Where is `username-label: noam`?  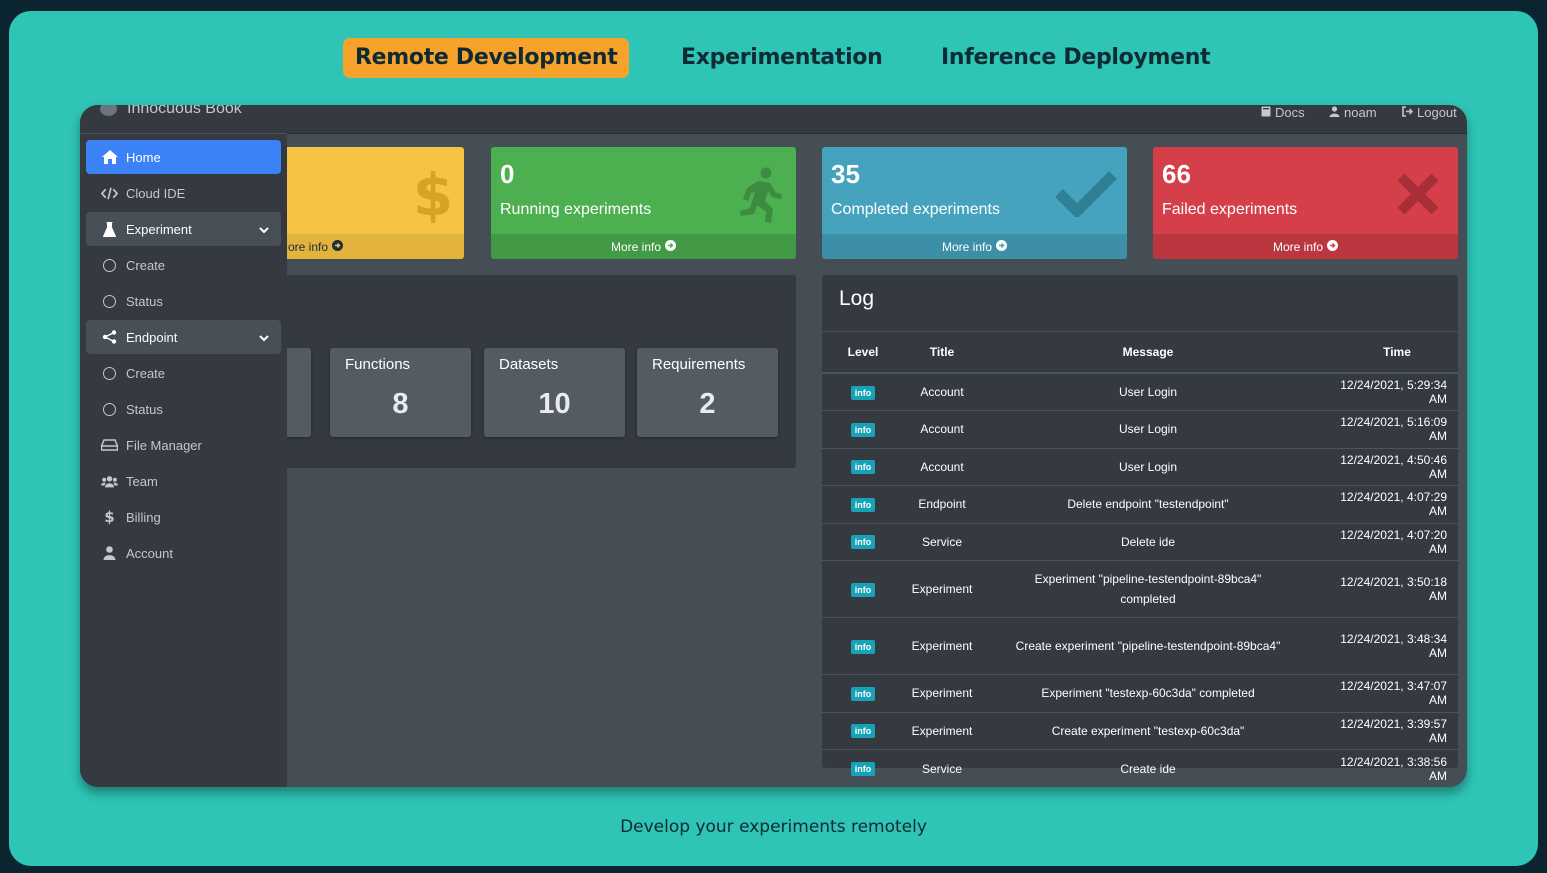
username-label: noam is located at coordinates (1360, 112).